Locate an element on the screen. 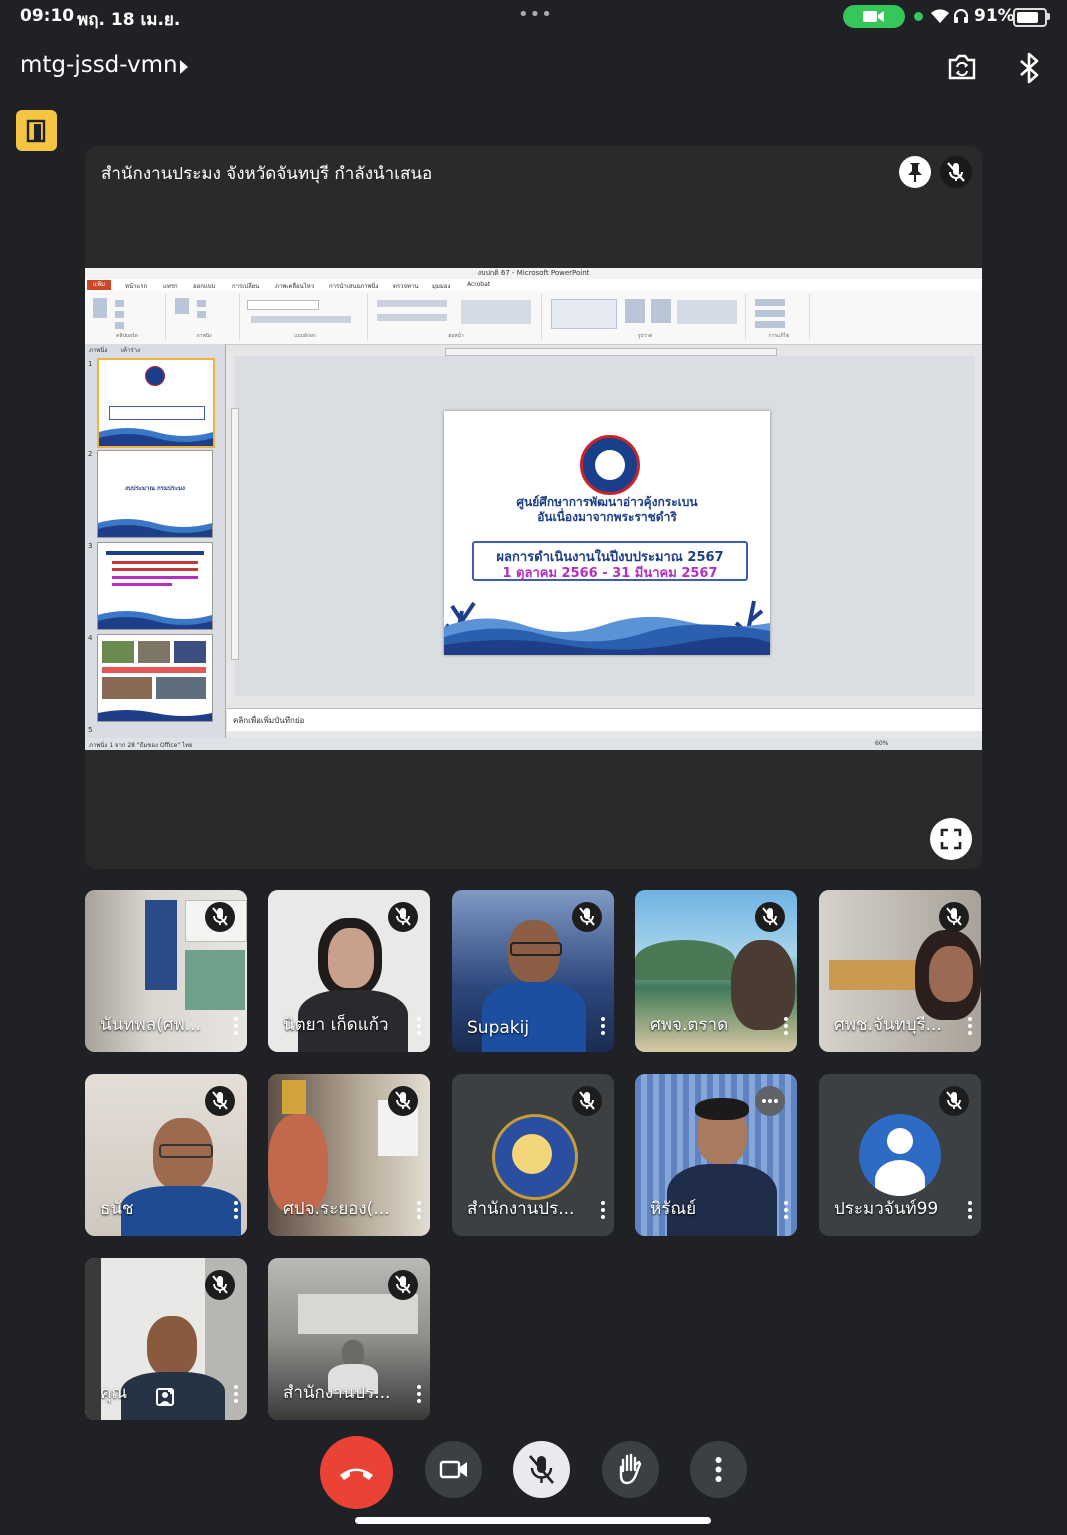 This screenshot has height=1535, width=1067. status-date: พฤ. 18 เม.ย. is located at coordinates (129, 20).